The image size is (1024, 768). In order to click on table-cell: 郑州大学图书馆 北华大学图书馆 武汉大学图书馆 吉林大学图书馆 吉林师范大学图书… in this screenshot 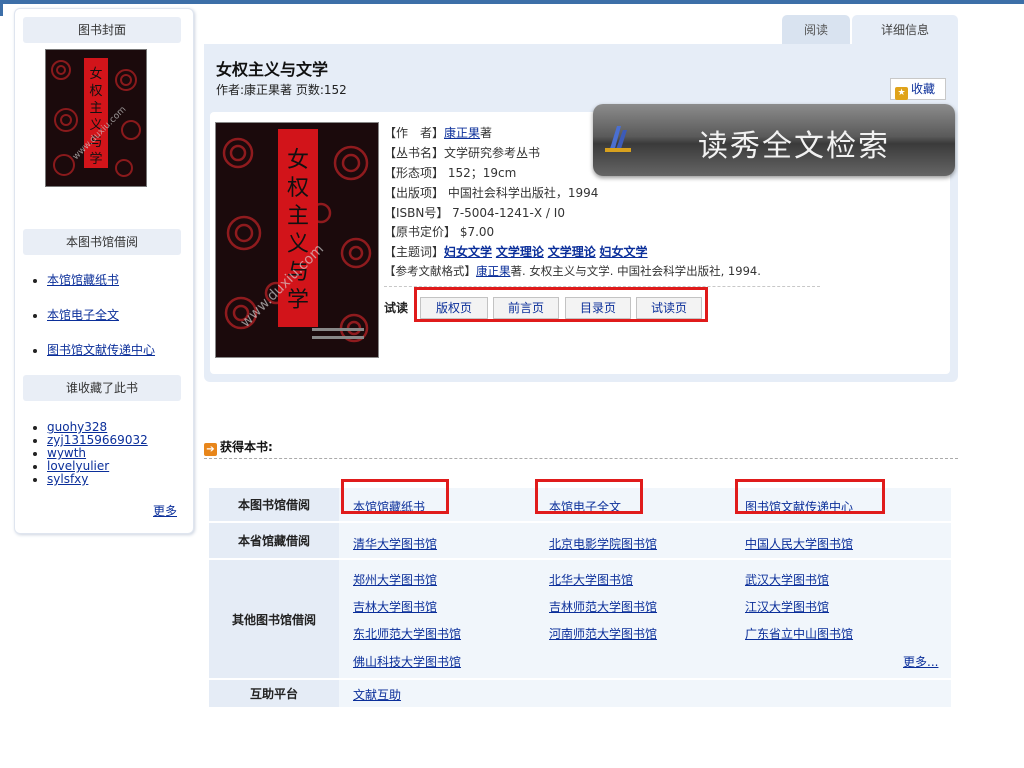, I will do `click(645, 619)`.